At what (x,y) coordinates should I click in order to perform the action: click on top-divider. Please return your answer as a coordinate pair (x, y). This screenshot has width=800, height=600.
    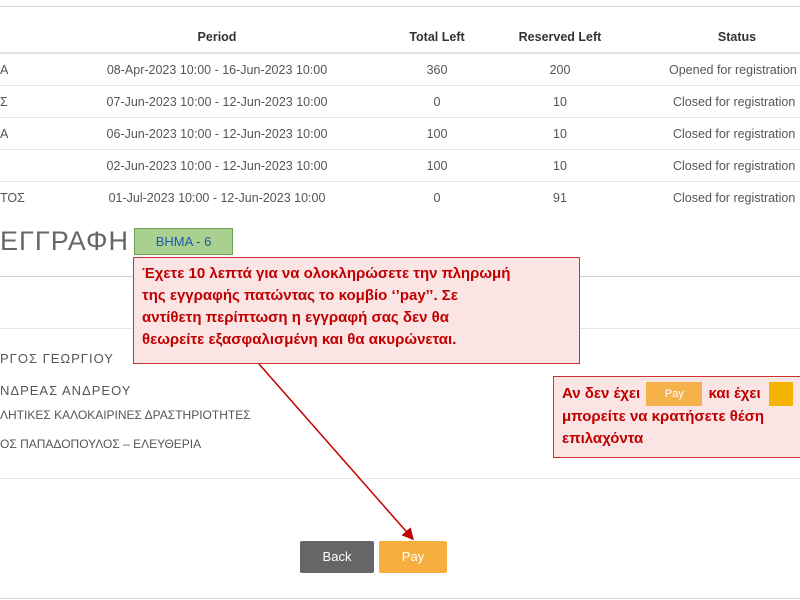
    Looking at the image, I should click on (400, 6).